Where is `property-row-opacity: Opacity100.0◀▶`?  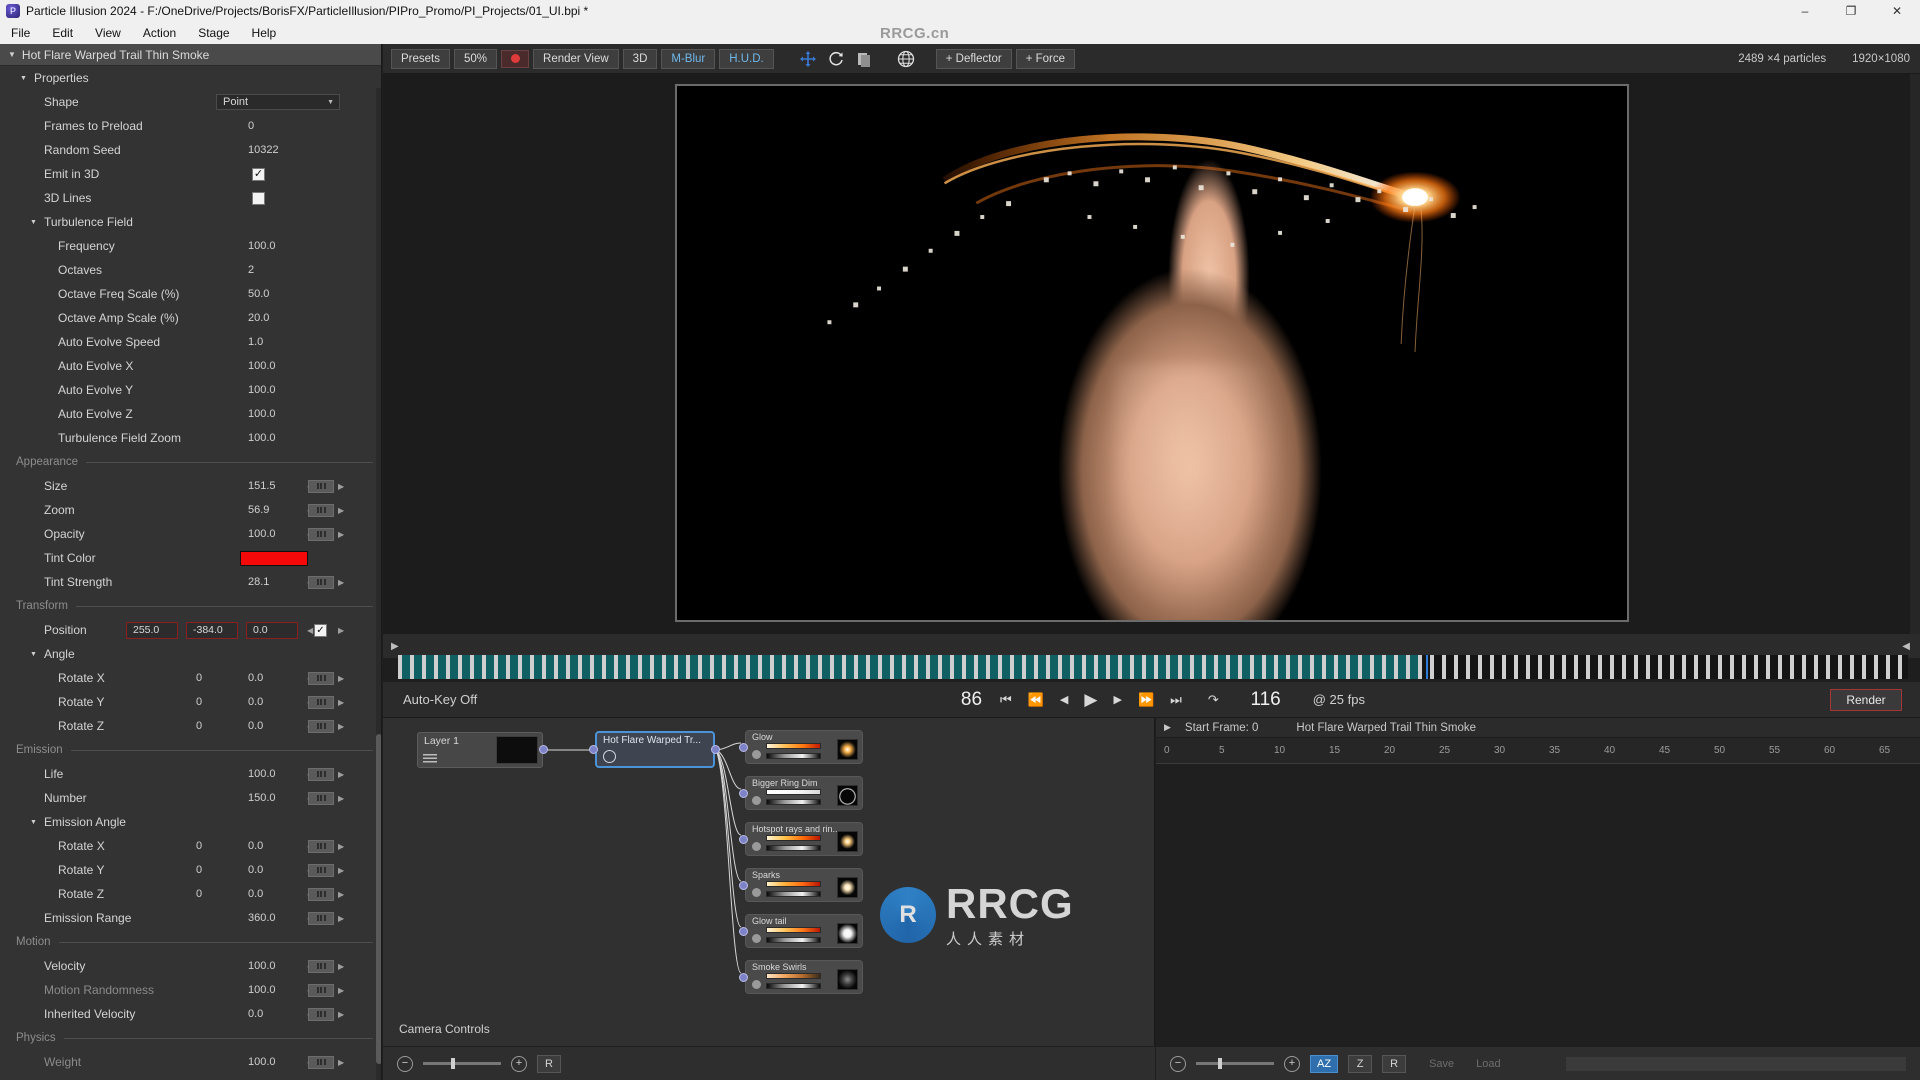
property-row-opacity: Opacity100.0◀▶ is located at coordinates (190, 534).